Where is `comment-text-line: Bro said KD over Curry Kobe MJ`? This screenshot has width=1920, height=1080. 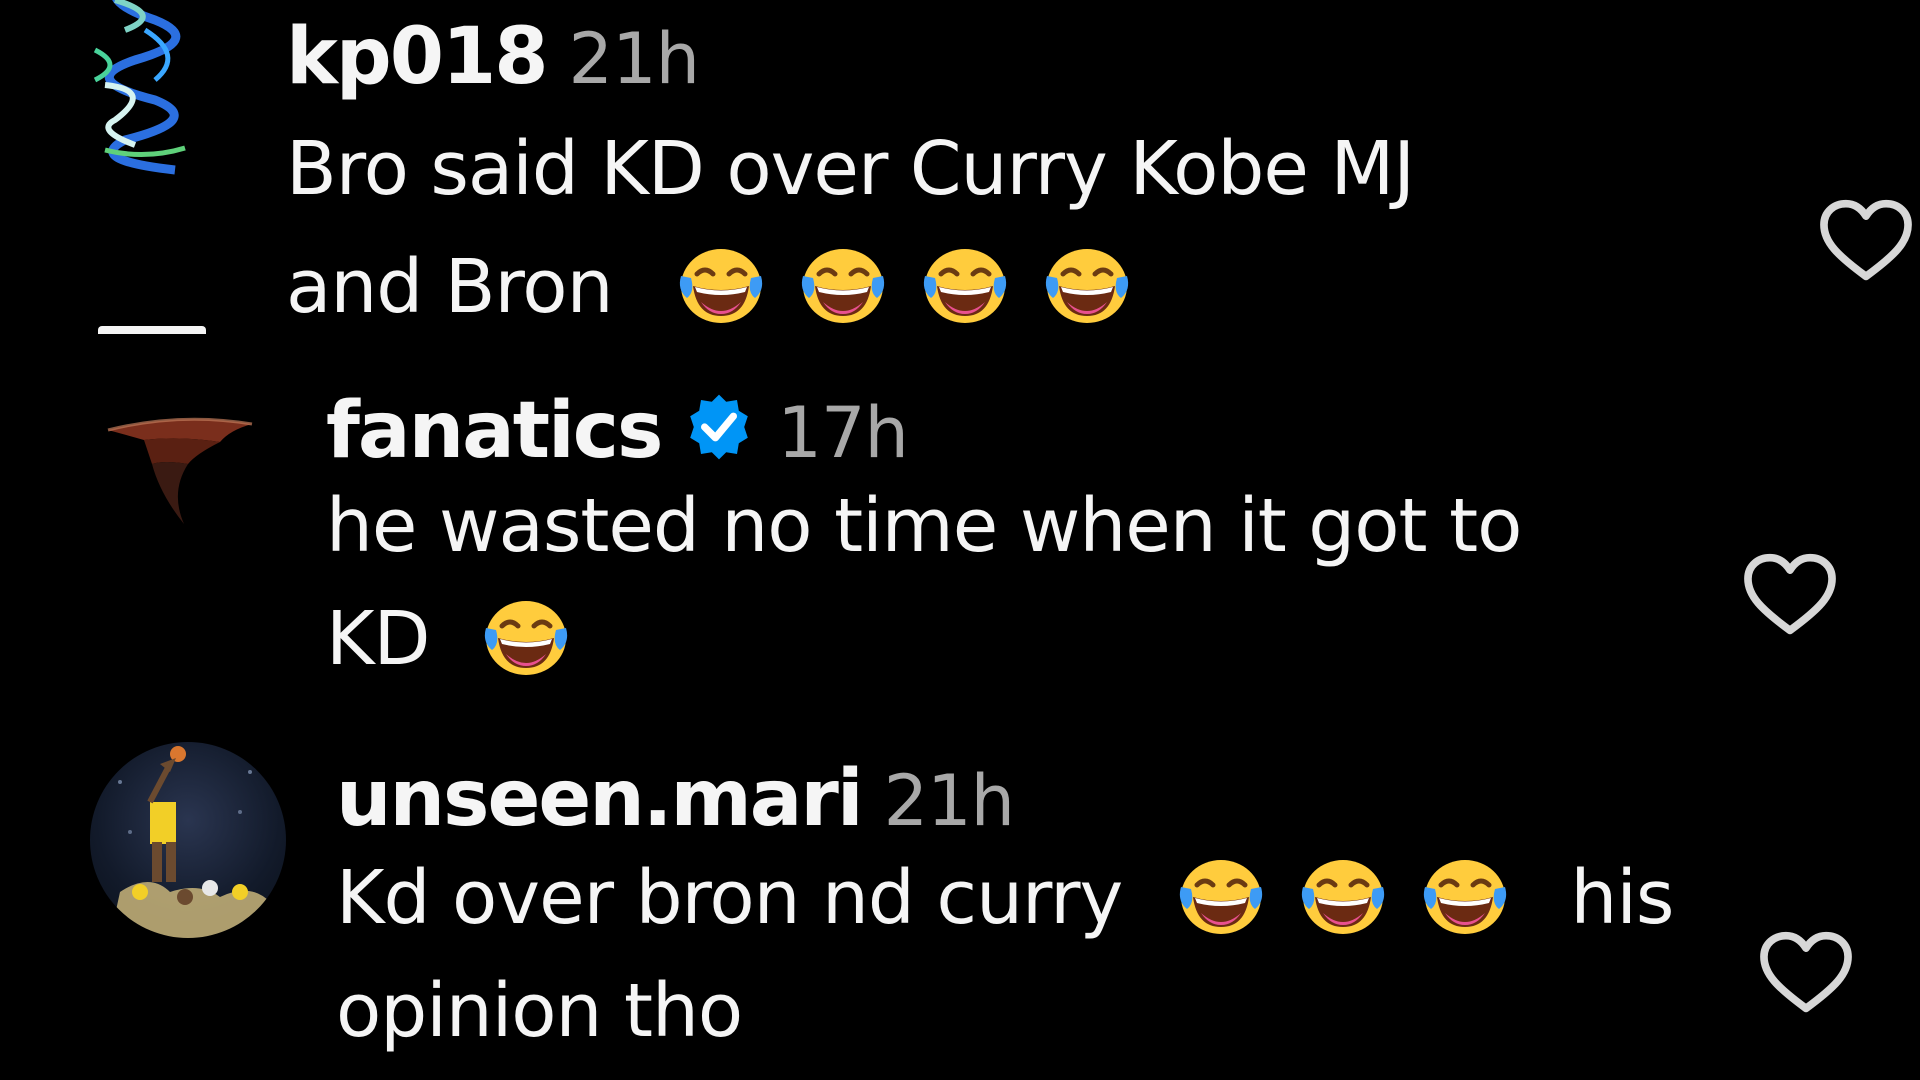 comment-text-line: Bro said KD over Curry Kobe MJ is located at coordinates (850, 169).